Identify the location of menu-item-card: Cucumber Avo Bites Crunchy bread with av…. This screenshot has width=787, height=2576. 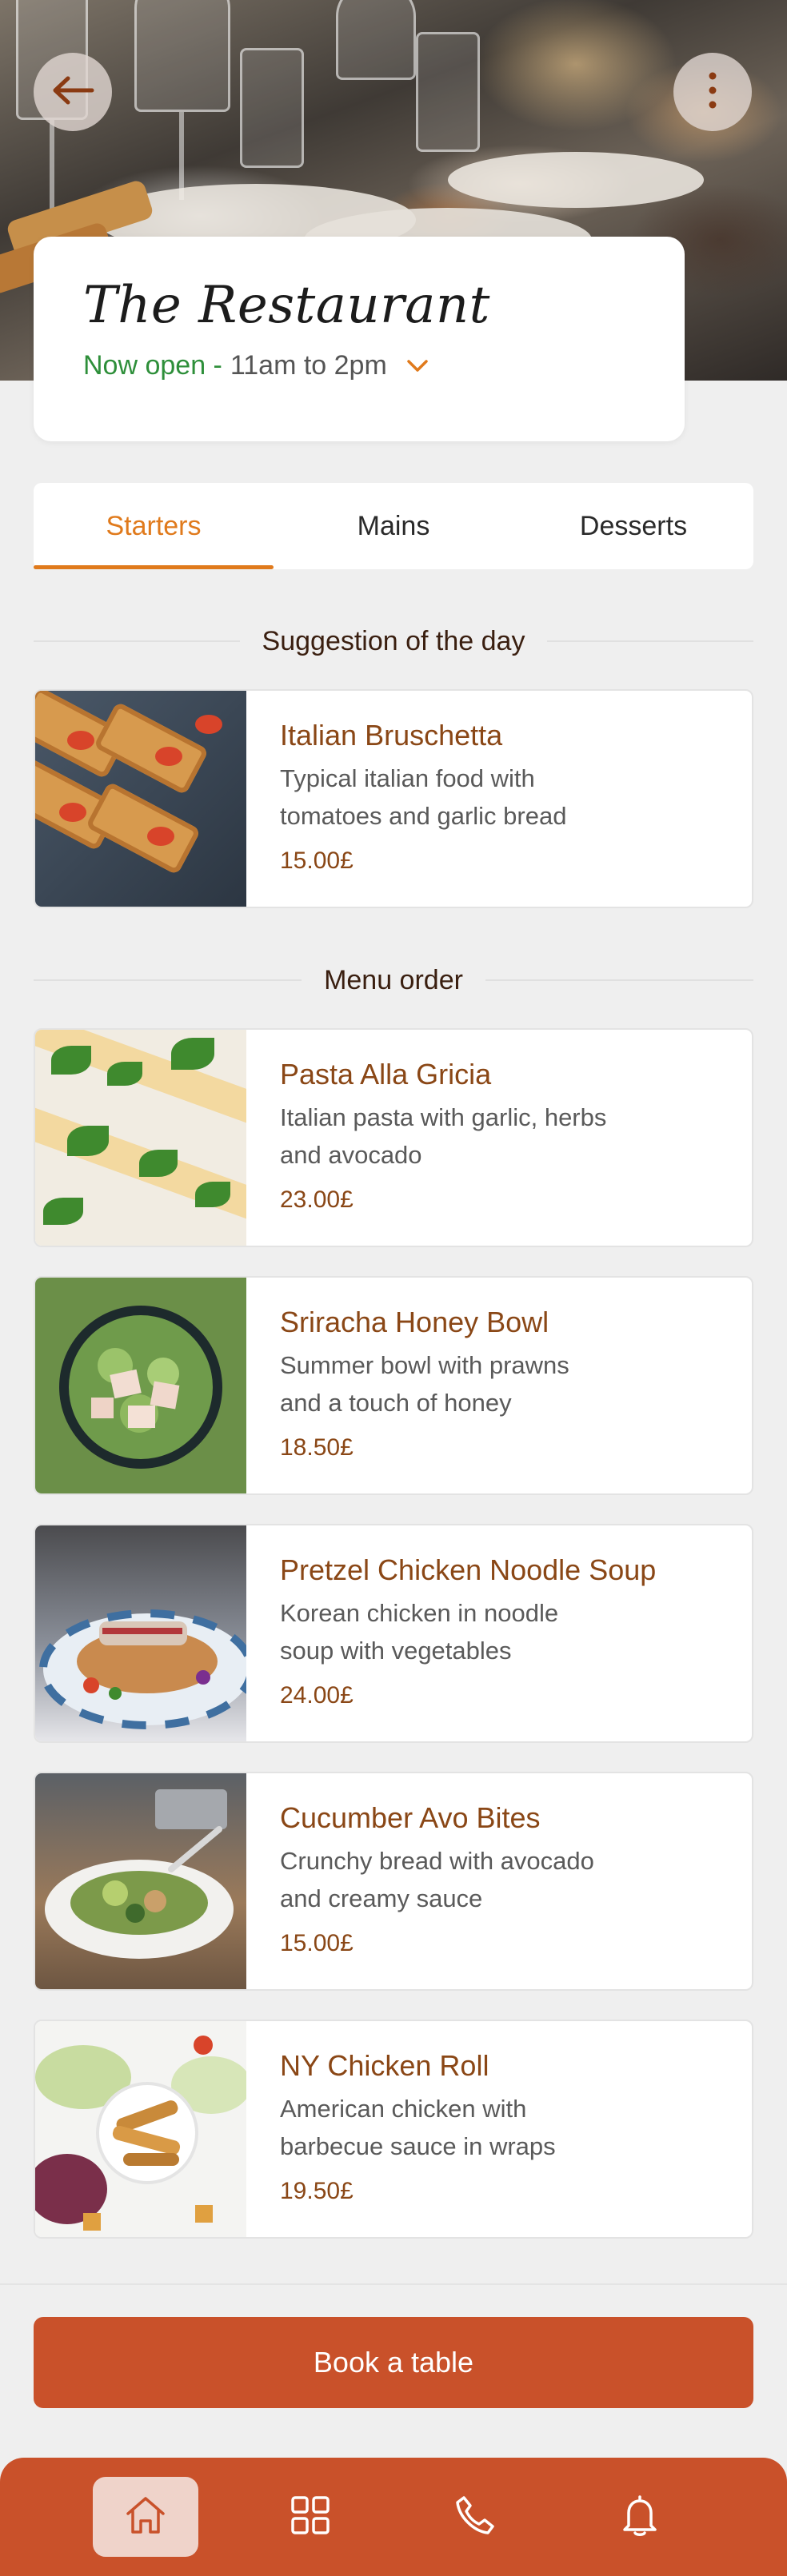
(393, 1882).